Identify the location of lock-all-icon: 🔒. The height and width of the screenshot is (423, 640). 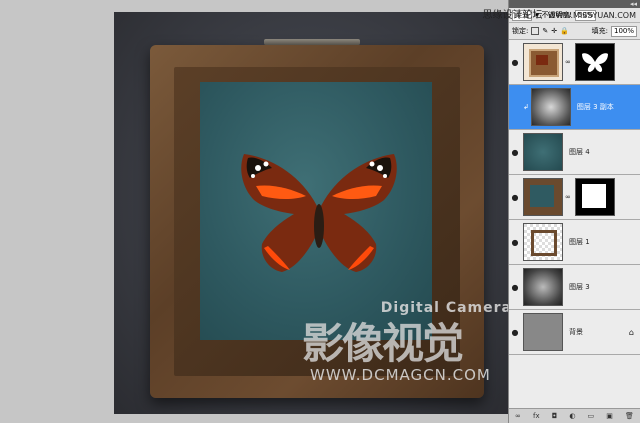
(564, 31).